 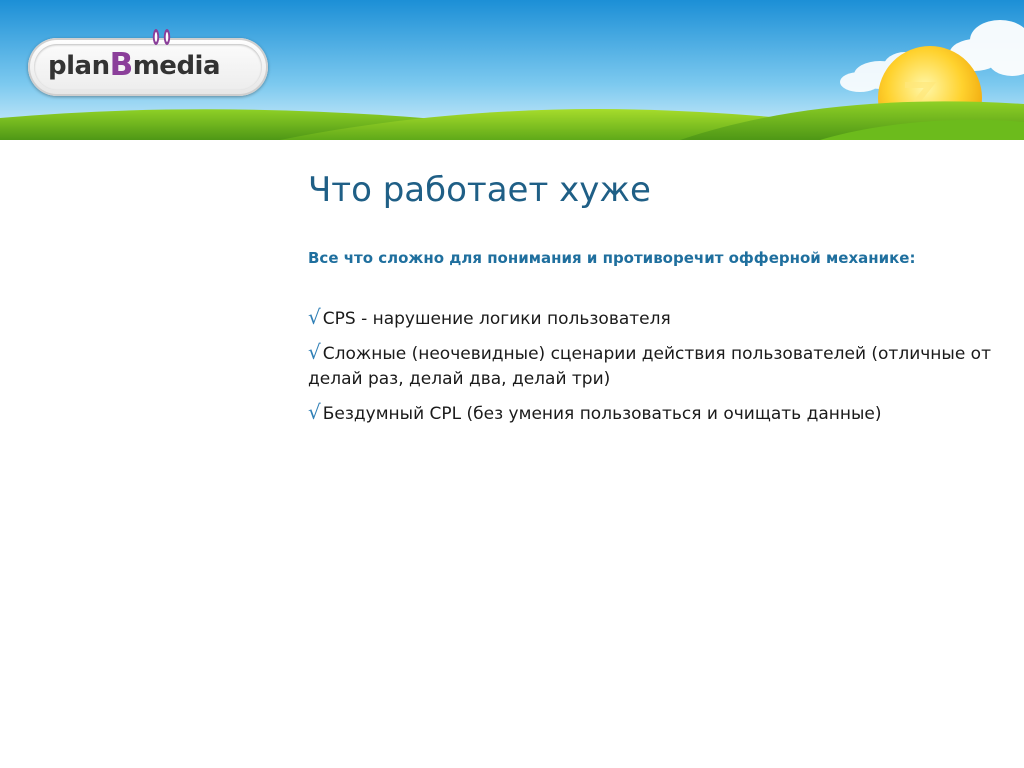 I want to click on logo-text: planBmedia, so click(x=134, y=64).